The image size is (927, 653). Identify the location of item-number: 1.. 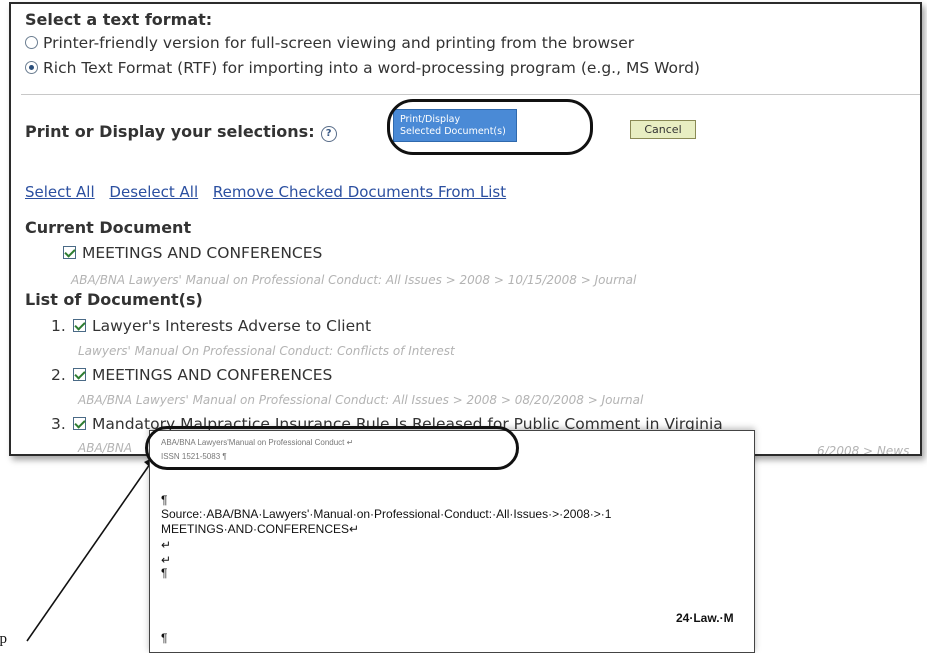
(58, 326).